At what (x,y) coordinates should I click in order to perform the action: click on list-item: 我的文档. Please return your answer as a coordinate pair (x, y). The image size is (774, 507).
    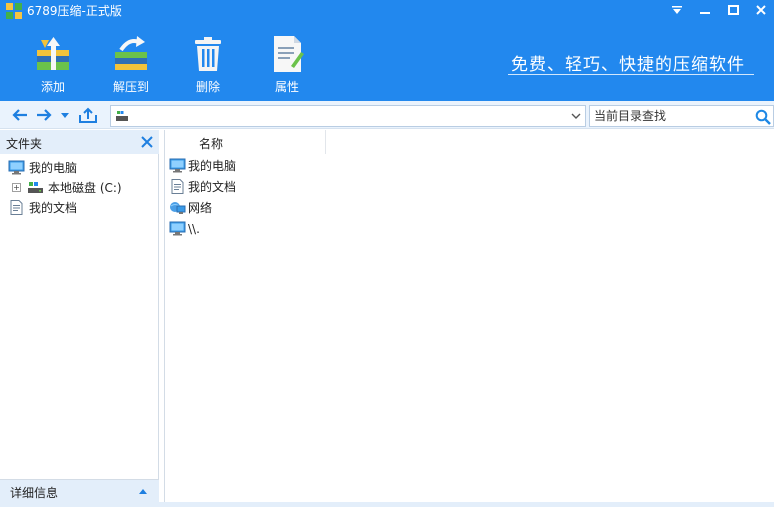
    Looking at the image, I should click on (269, 186).